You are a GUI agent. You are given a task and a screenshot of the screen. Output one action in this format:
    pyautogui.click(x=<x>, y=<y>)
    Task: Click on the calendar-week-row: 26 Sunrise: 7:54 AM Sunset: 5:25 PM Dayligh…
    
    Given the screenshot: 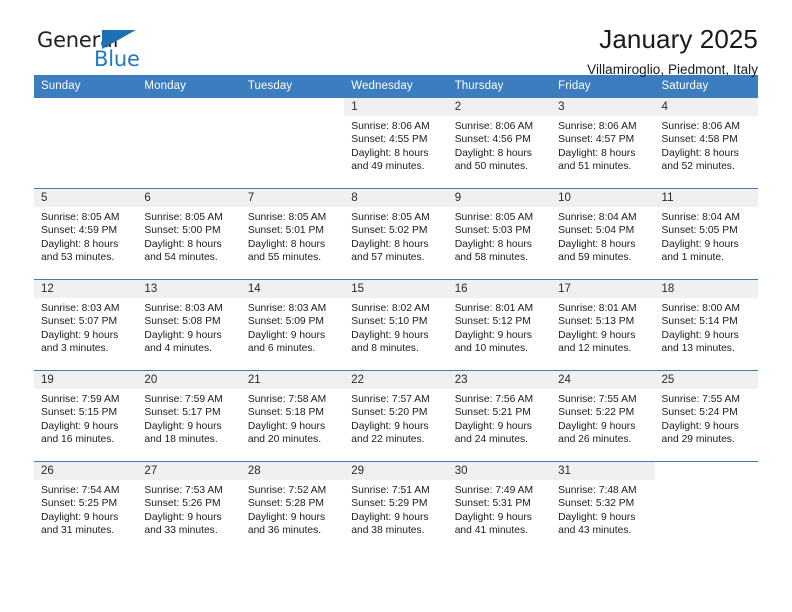 What is the action you would take?
    pyautogui.click(x=396, y=506)
    